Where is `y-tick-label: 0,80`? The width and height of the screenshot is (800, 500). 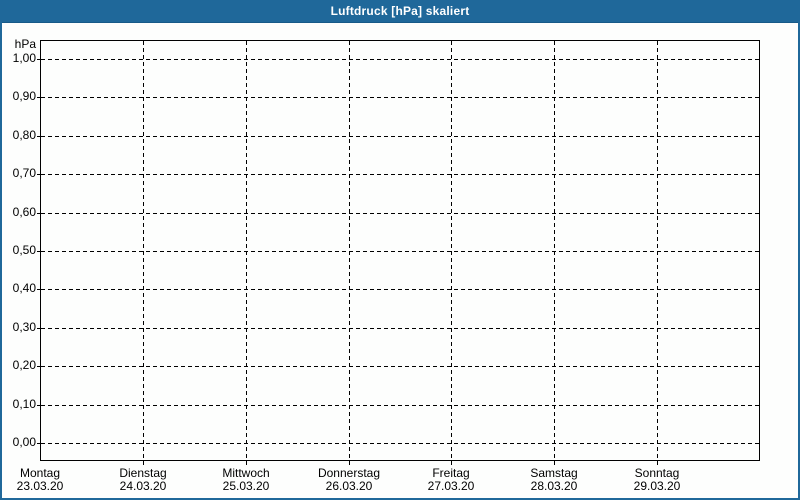
y-tick-label: 0,80 is located at coordinates (24, 135).